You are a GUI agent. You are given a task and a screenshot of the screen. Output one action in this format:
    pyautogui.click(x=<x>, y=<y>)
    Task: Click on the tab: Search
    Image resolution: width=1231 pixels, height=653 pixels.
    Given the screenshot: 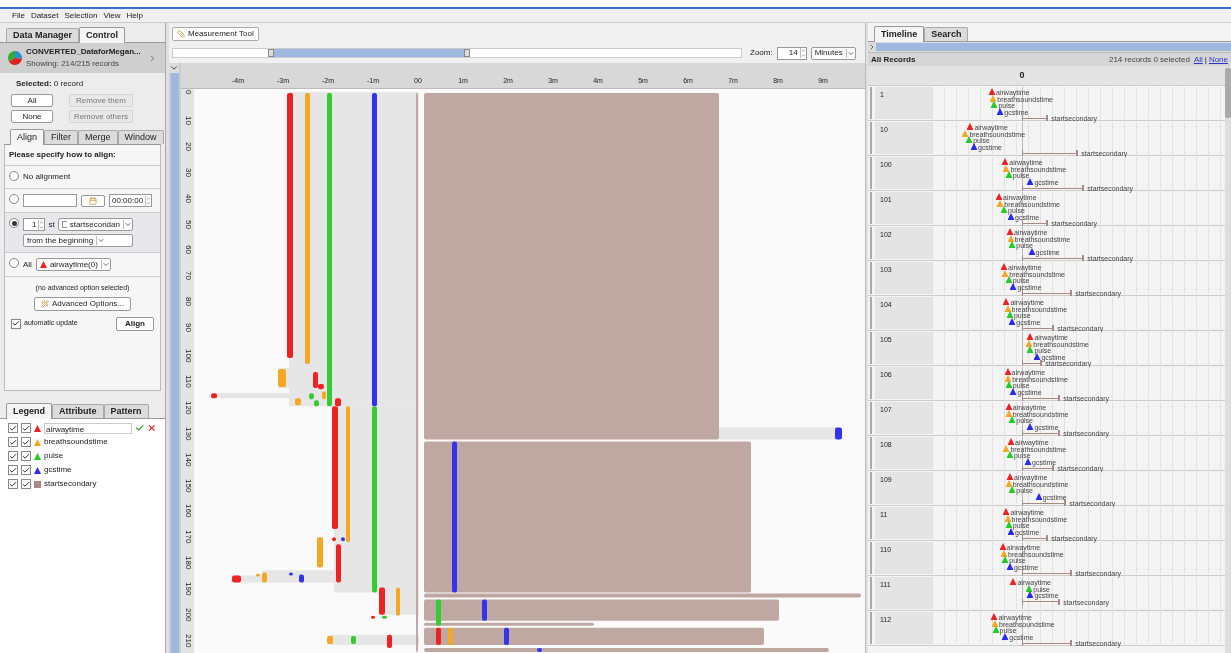 What is the action you would take?
    pyautogui.click(x=946, y=34)
    